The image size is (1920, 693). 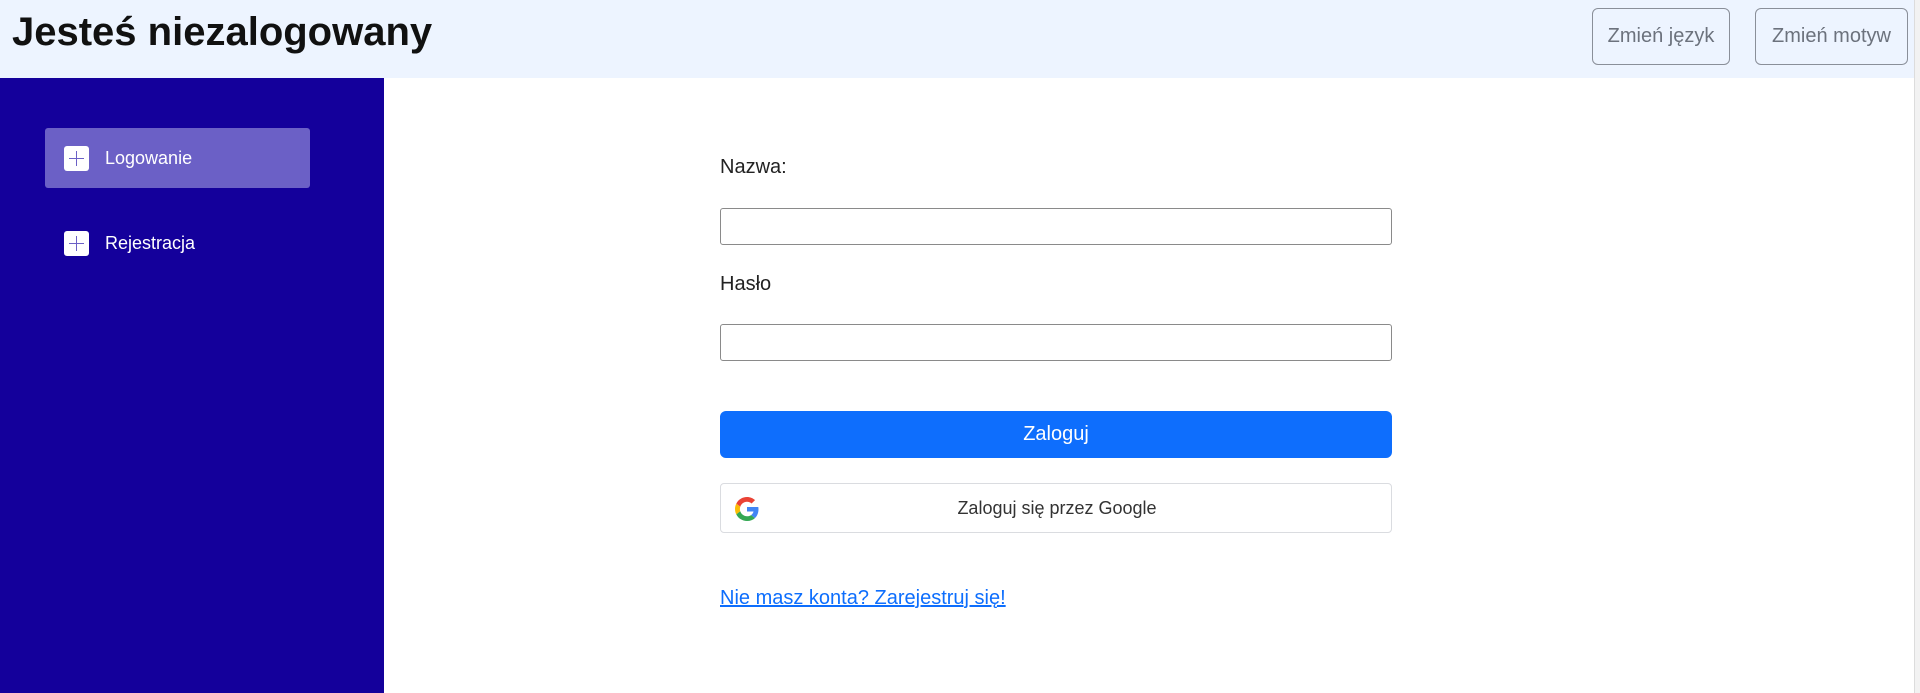 I want to click on google-login-label: Zaloguj się przez Google, so click(x=1057, y=508).